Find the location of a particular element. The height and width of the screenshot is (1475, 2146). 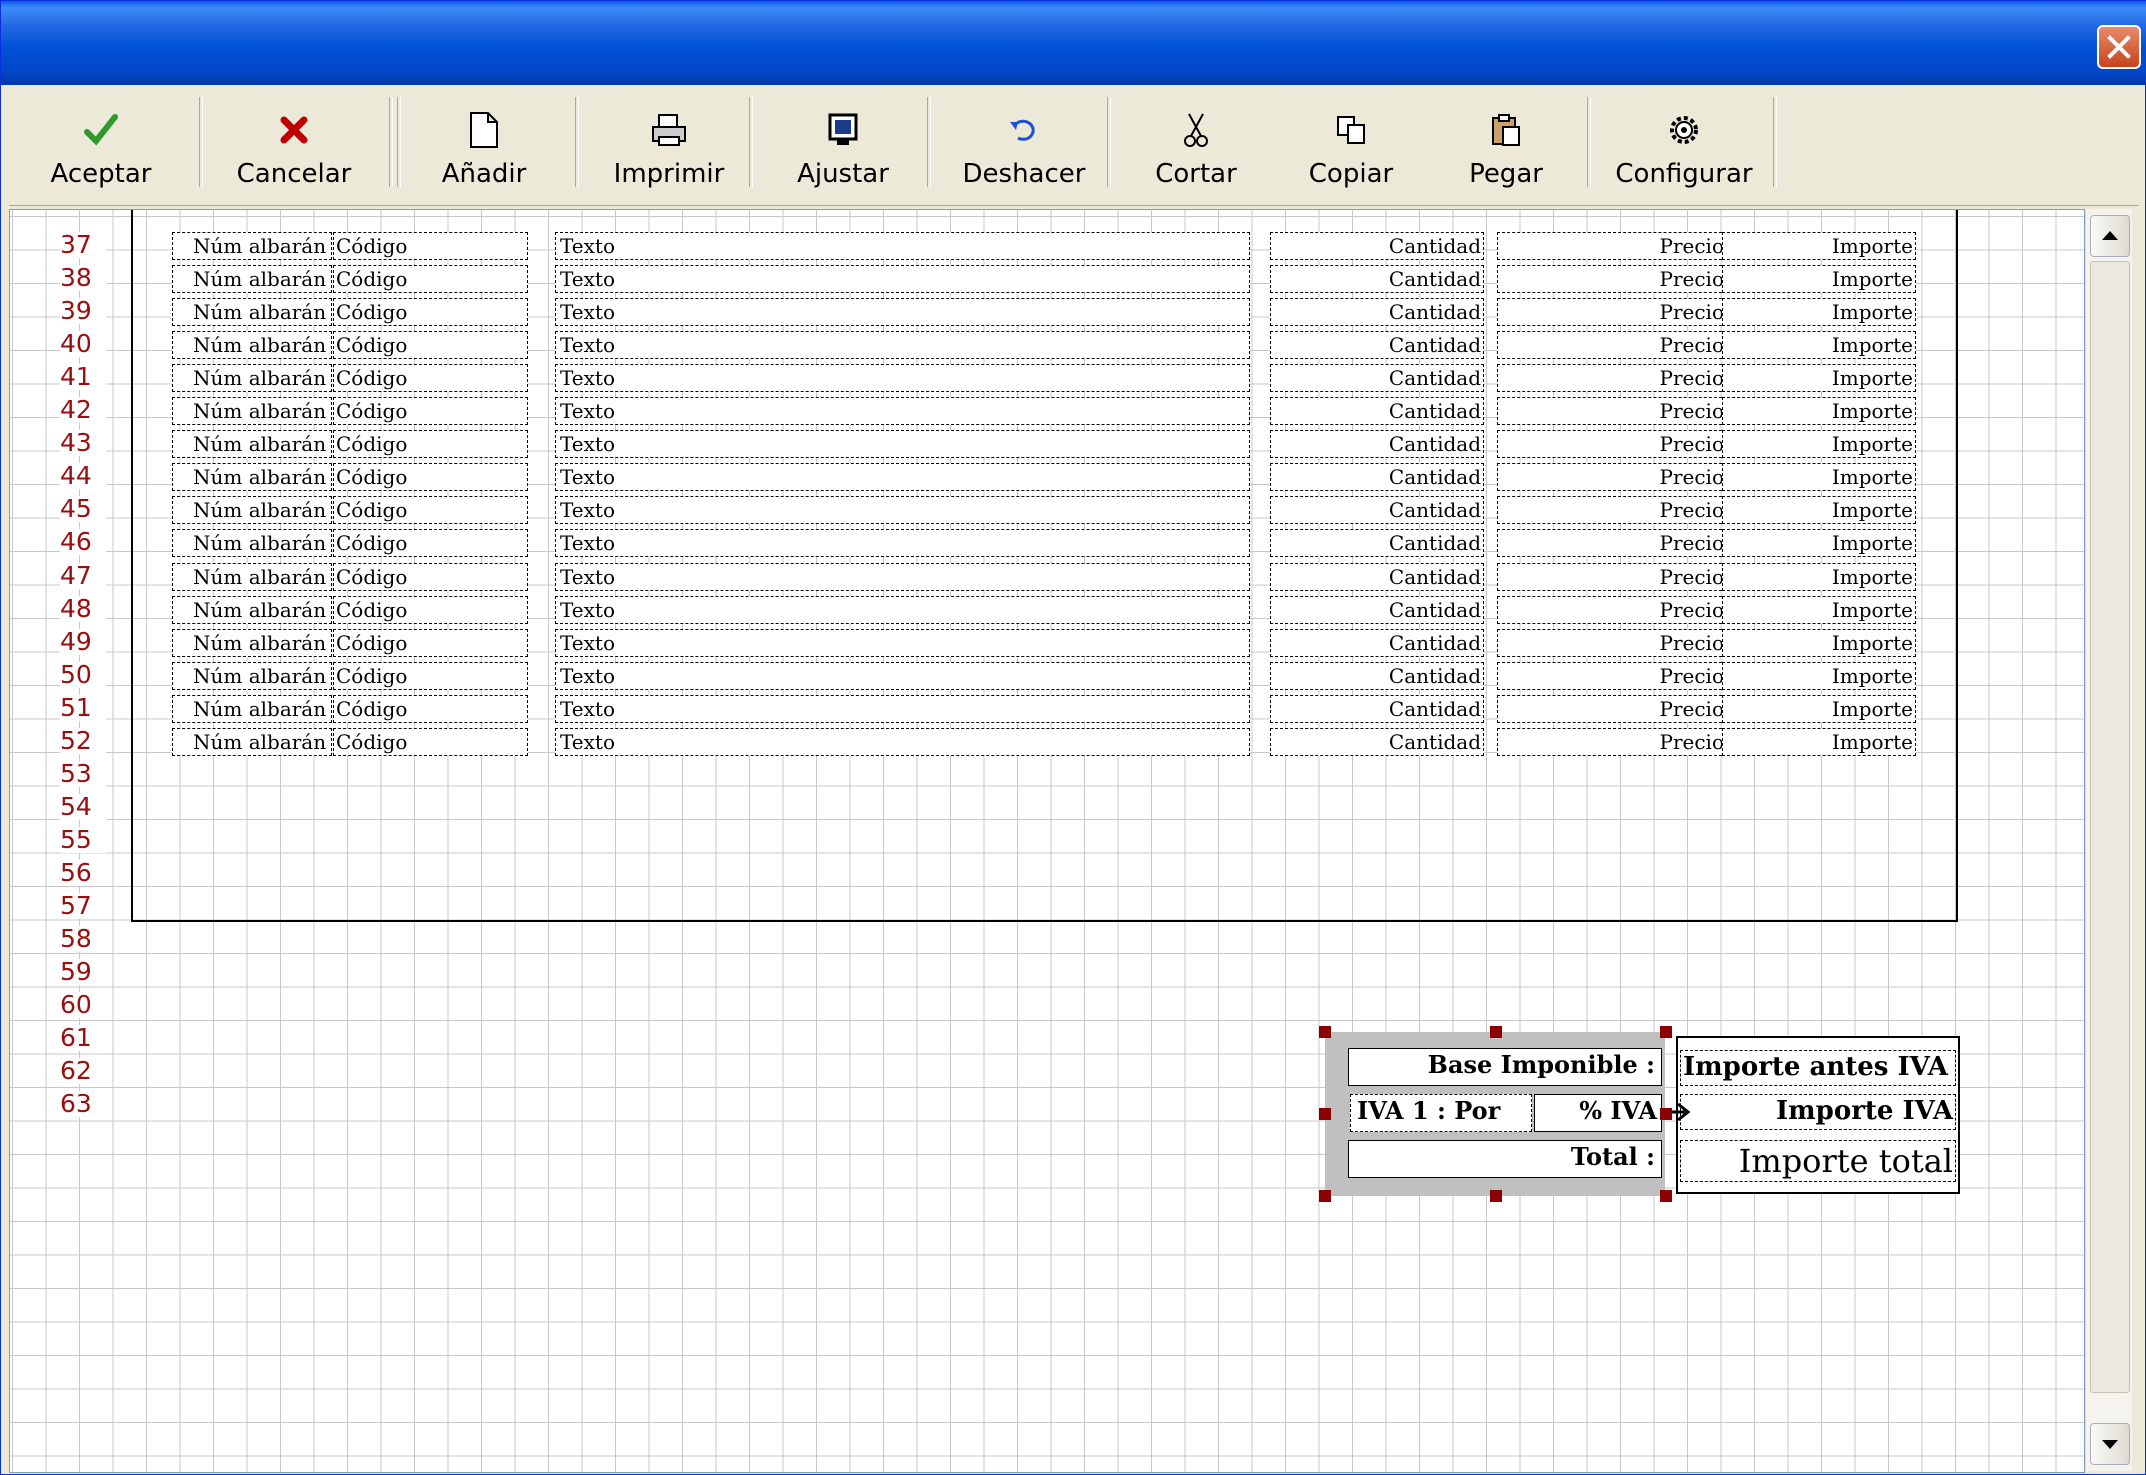

importe-antes-iva-field: Importe antes IVA is located at coordinates (1818, 1068).